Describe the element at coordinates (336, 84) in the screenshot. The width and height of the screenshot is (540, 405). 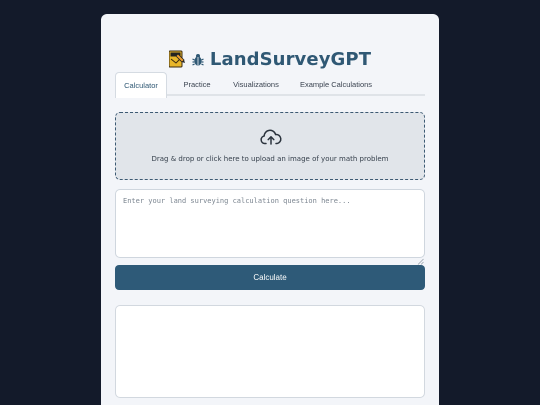
I see `tab-example-calculations: Example Calculations` at that location.